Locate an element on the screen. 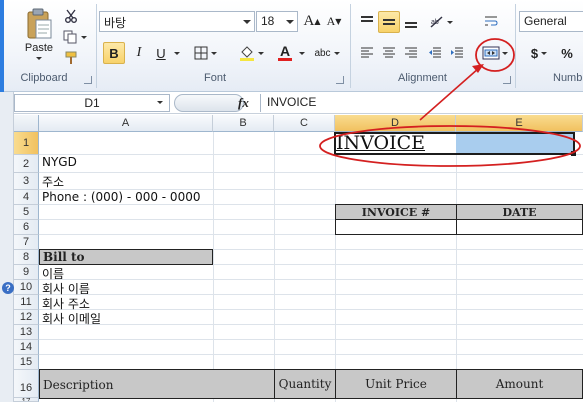 Image resolution: width=583 pixels, height=406 pixels. address-label: 주소 is located at coordinates (53, 181).